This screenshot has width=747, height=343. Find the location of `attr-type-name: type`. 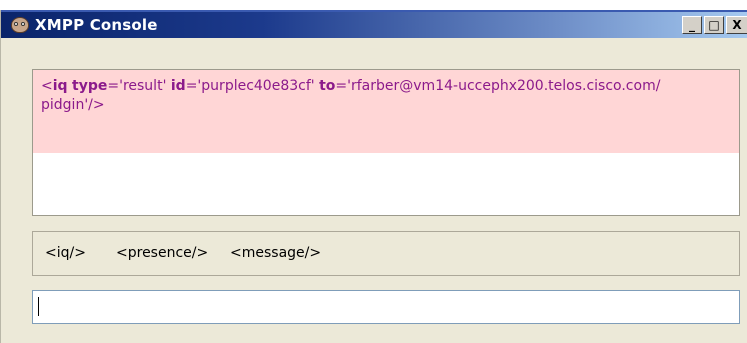

attr-type-name: type is located at coordinates (90, 86).